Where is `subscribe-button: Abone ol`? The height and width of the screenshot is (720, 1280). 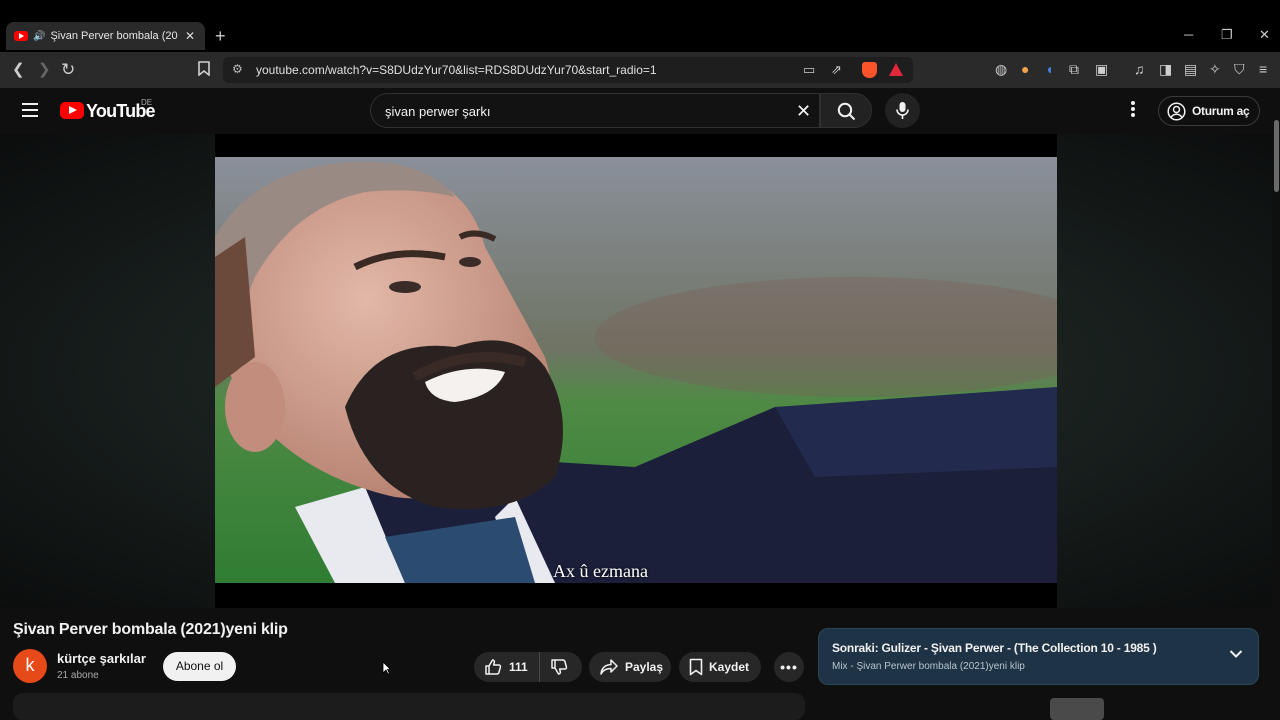
subscribe-button: Abone ol is located at coordinates (199, 666).